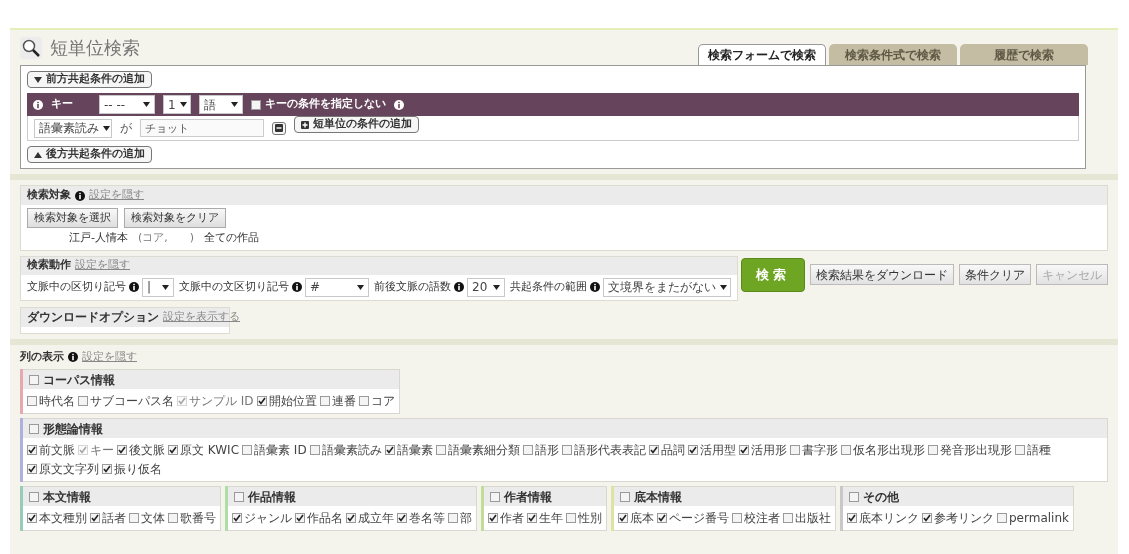 Image resolution: width=1129 pixels, height=554 pixels. I want to click on checkbox-label: キーの条件を指定しない, so click(325, 104).